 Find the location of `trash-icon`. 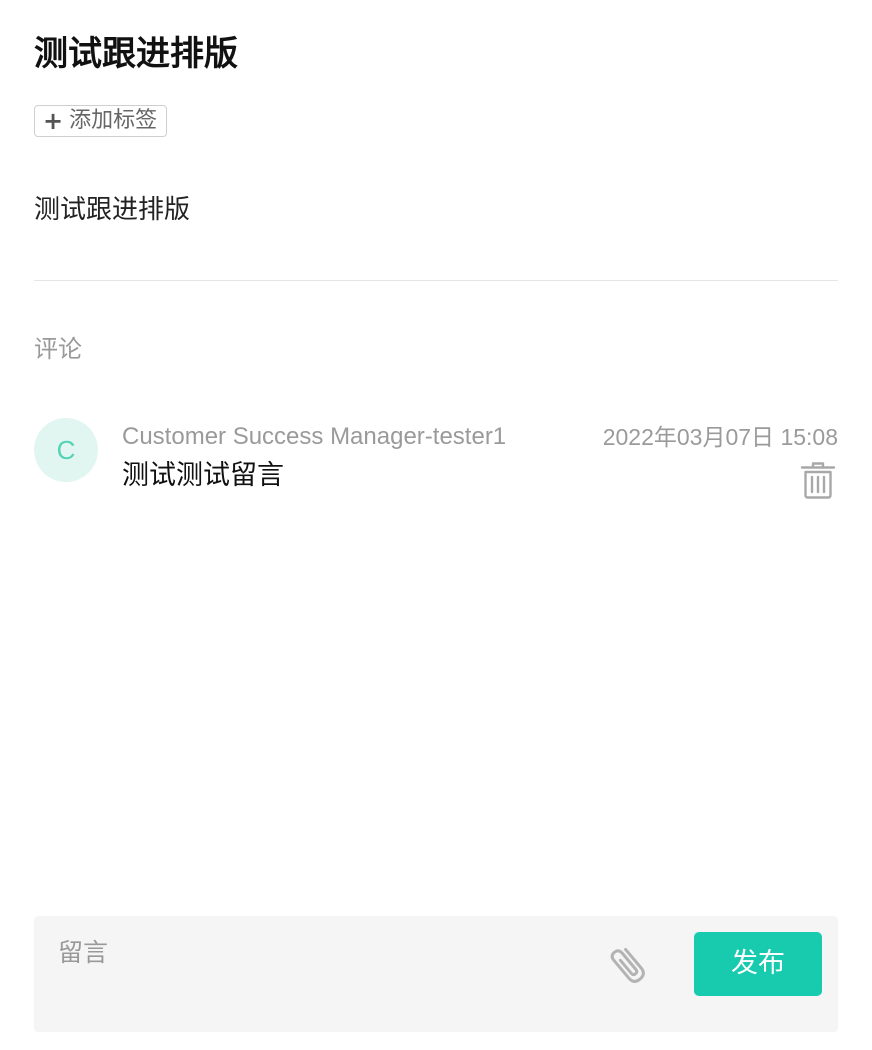

trash-icon is located at coordinates (818, 480).